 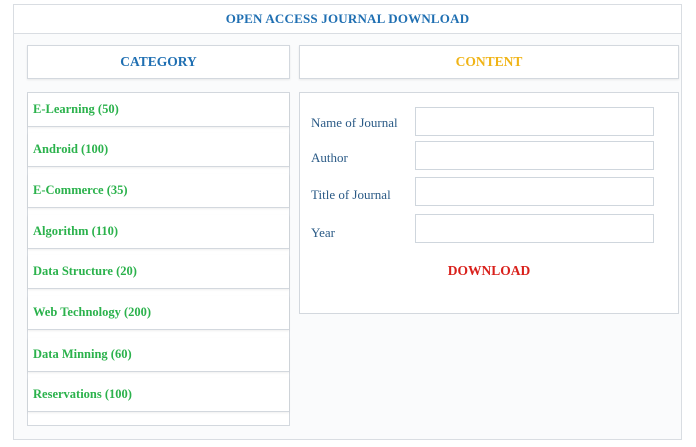 What do you see at coordinates (534, 121) in the screenshot?
I see `journal-name-input` at bounding box center [534, 121].